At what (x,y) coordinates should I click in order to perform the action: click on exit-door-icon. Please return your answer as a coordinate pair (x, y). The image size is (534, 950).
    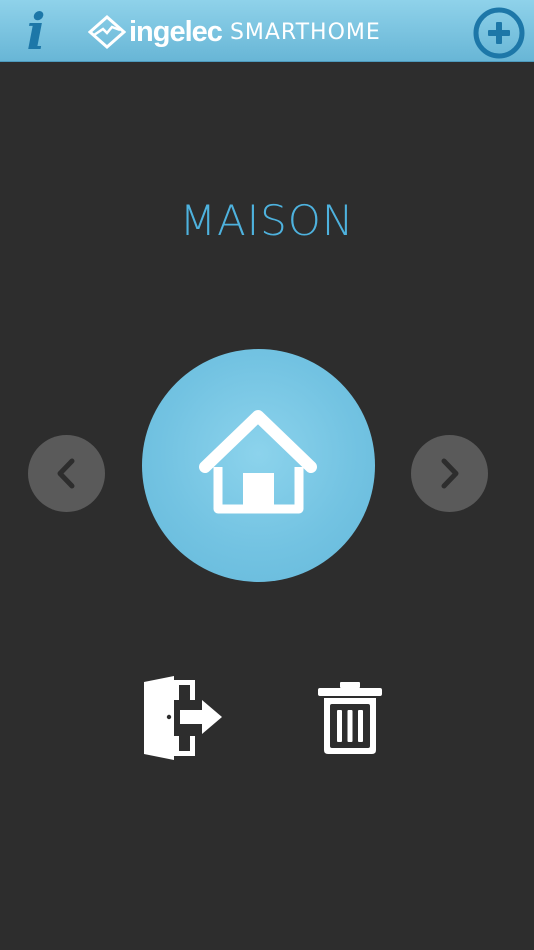
    Looking at the image, I should click on (183, 718).